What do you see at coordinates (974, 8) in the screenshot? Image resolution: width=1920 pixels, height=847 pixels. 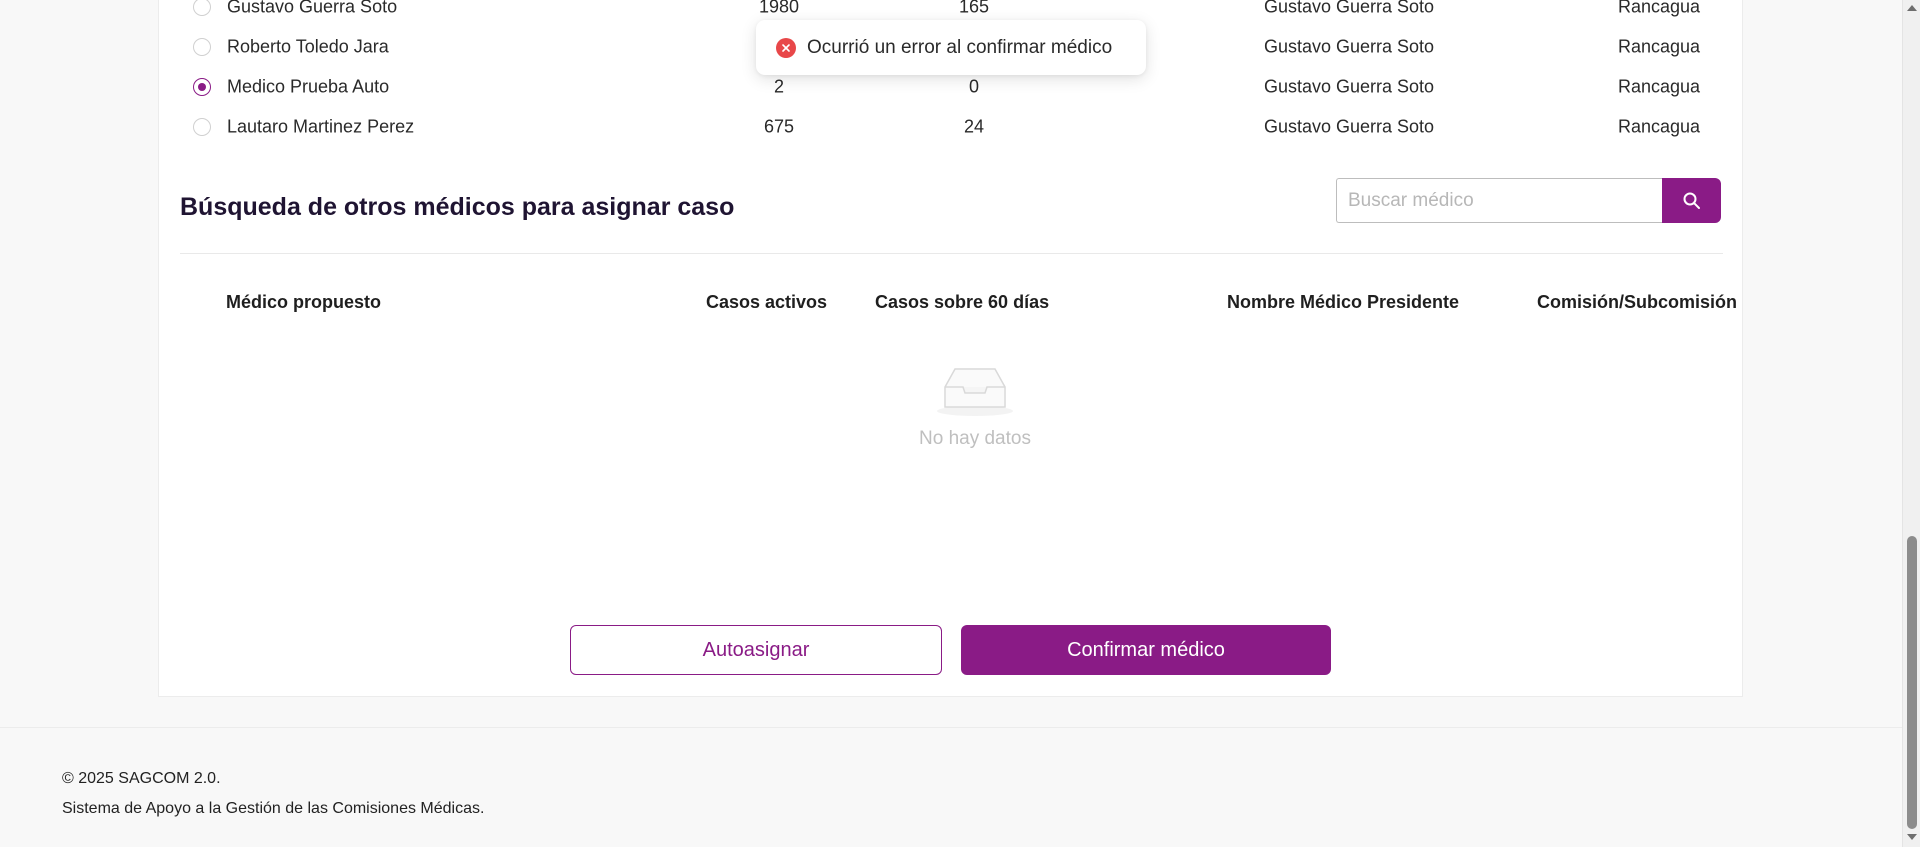 I see `cases-over-60: 165` at bounding box center [974, 8].